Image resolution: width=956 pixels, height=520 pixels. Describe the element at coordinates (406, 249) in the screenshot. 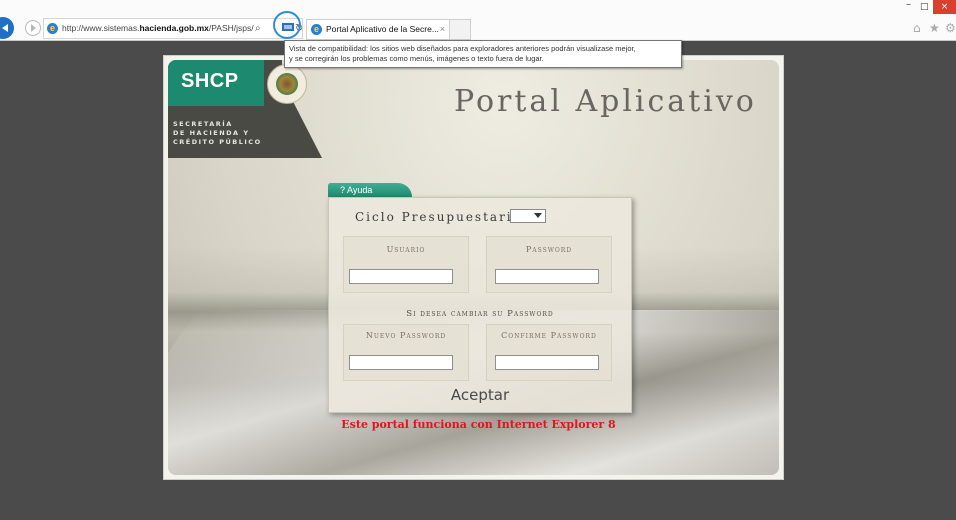

I see `usuario-label: Usuario` at that location.